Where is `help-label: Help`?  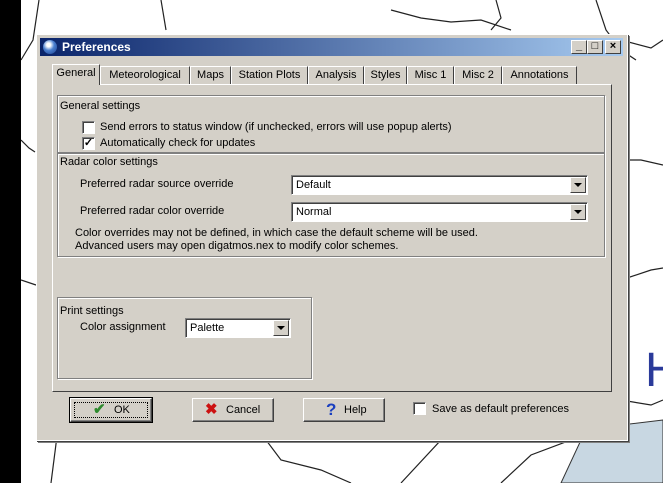
help-label: Help is located at coordinates (355, 410).